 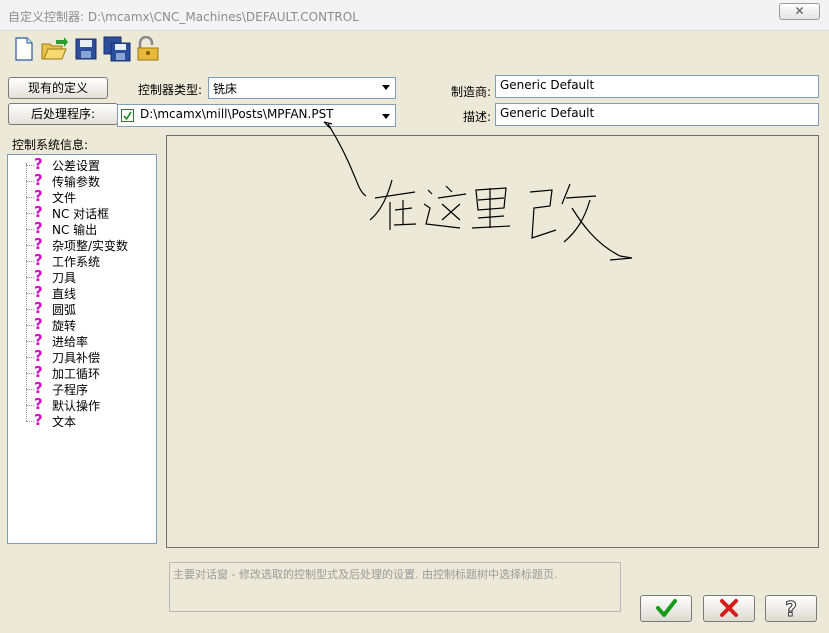 What do you see at coordinates (225, 89) in the screenshot?
I see `controller-type-value: 铣床` at bounding box center [225, 89].